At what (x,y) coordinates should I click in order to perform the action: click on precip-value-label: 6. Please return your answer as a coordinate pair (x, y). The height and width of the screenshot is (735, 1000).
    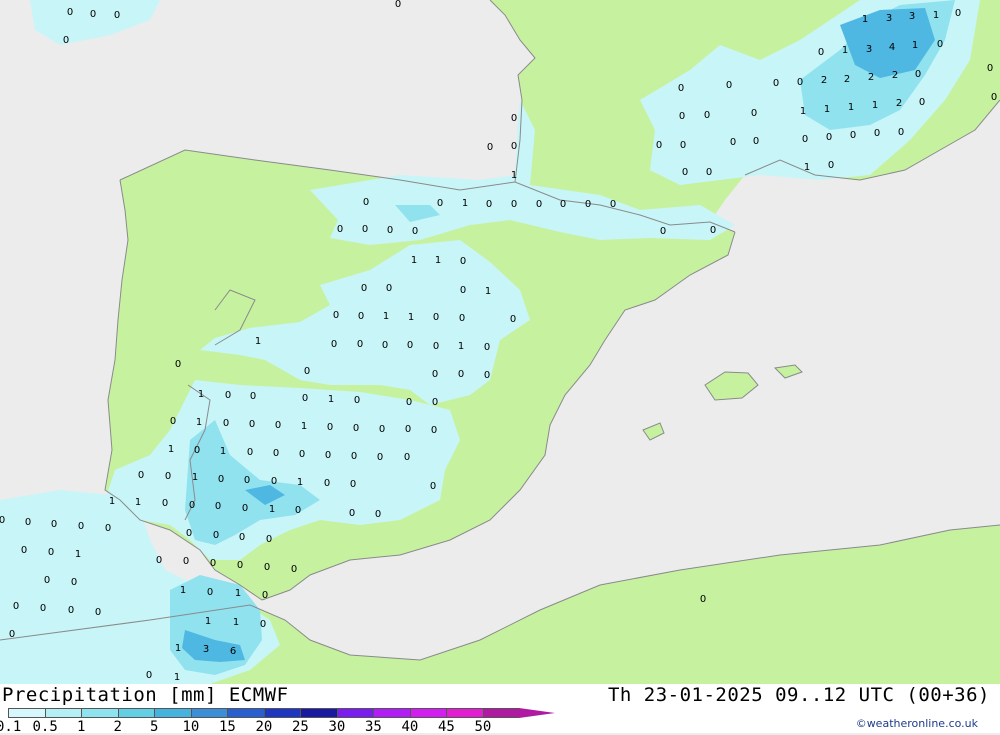
    Looking at the image, I should click on (233, 651).